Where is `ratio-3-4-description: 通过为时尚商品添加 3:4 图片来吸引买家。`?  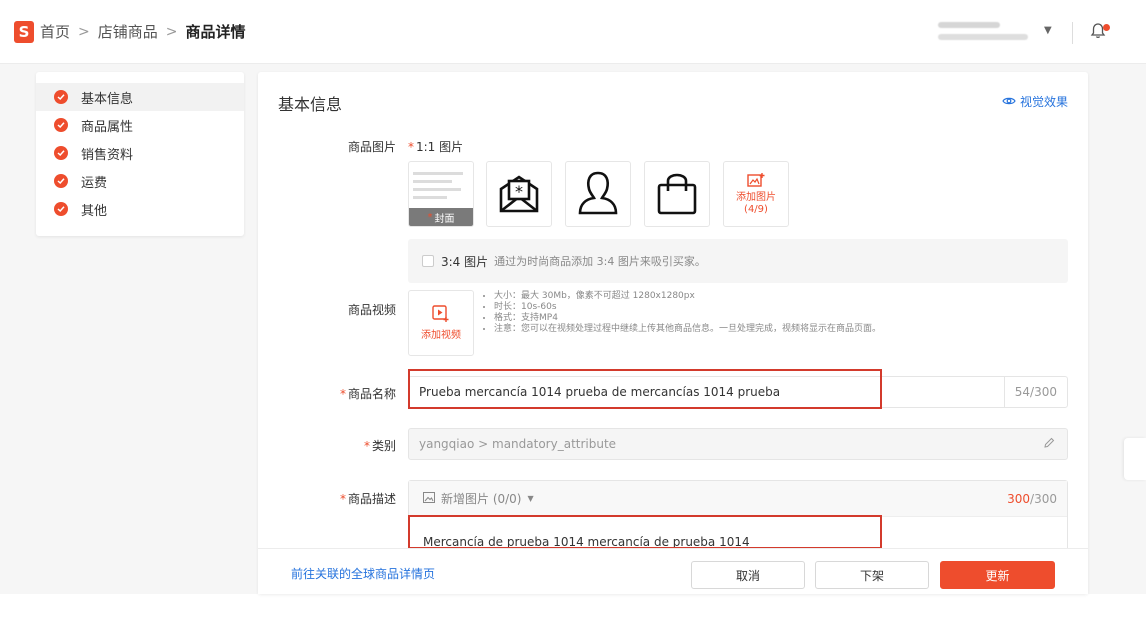 ratio-3-4-description: 通过为时尚商品添加 3:4 图片来吸引买家。 is located at coordinates (600, 261).